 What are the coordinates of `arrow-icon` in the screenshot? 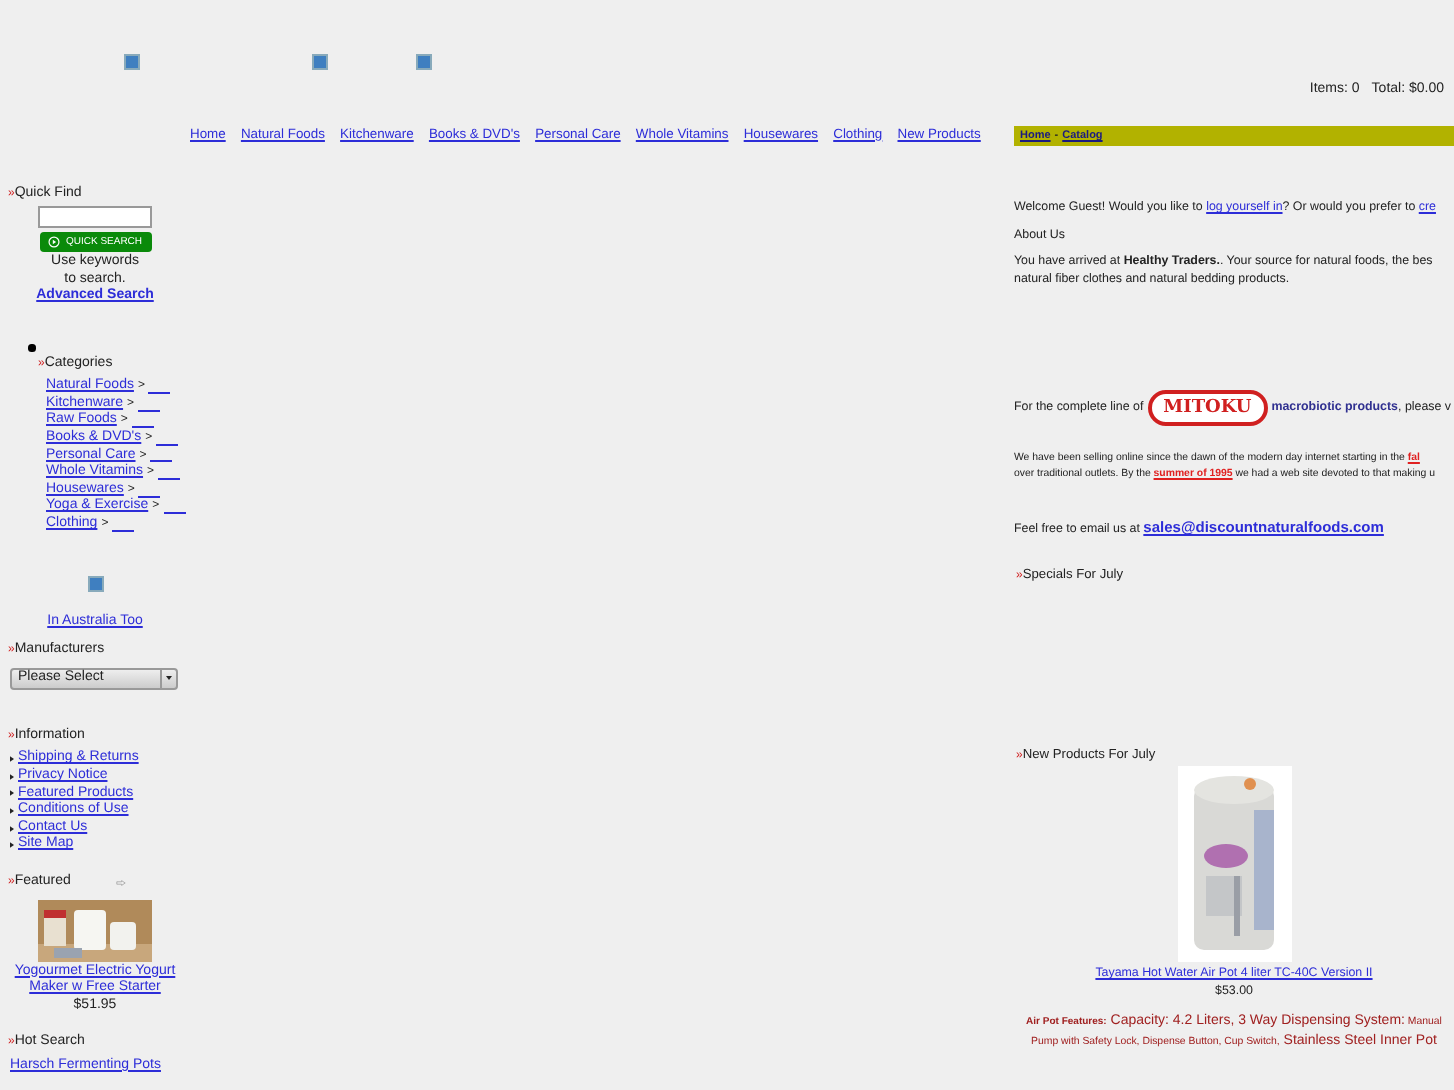 It's located at (121, 882).